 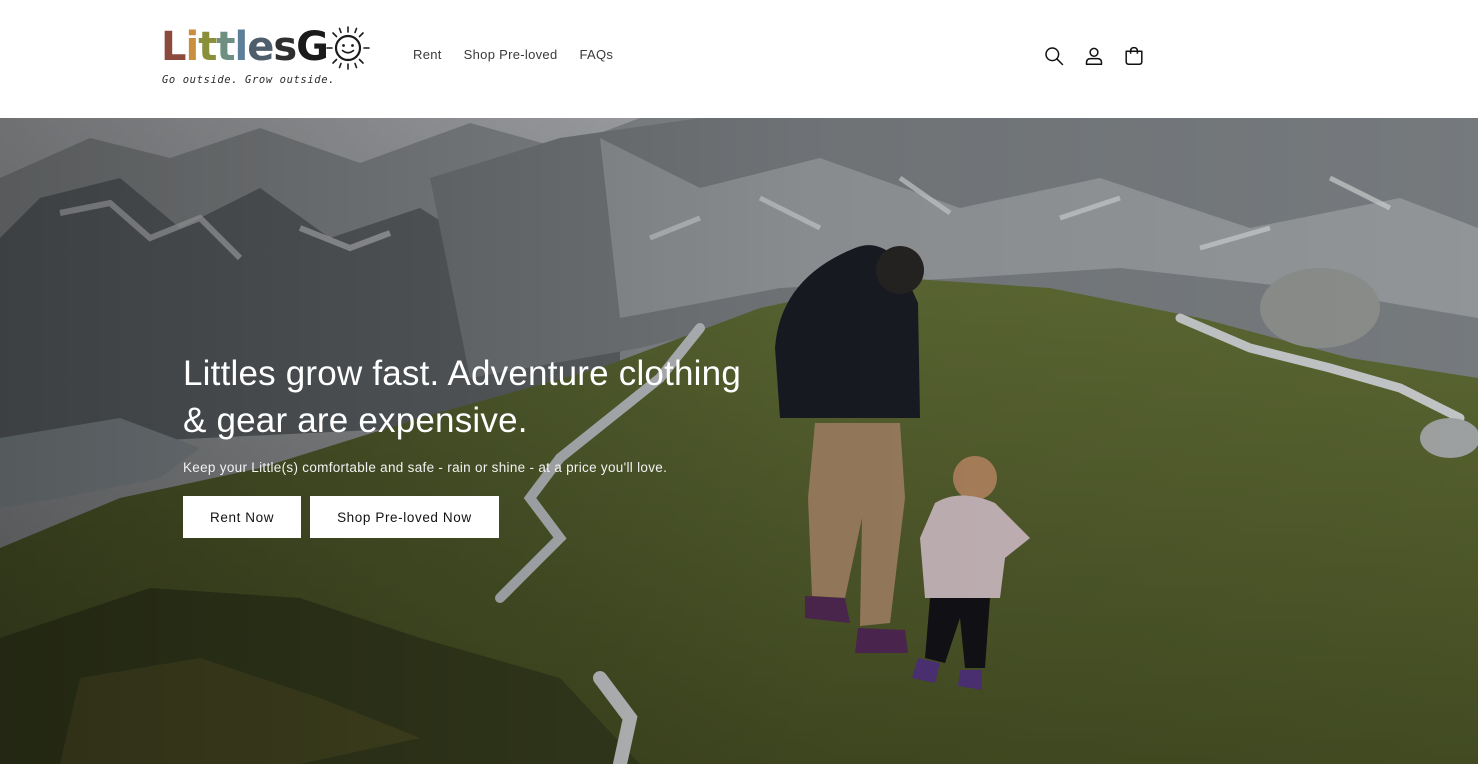 I want to click on account-icon, so click(x=1094, y=56).